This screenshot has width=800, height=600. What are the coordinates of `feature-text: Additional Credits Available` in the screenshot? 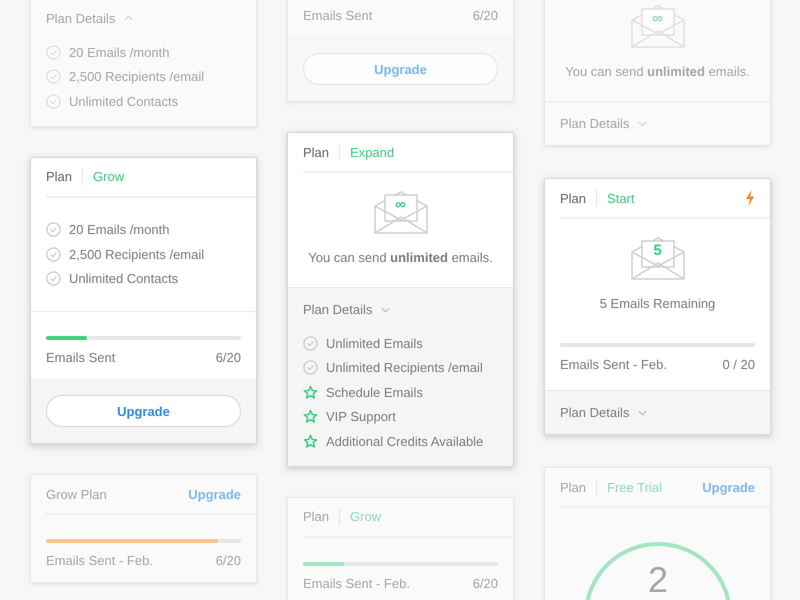 It's located at (405, 441).